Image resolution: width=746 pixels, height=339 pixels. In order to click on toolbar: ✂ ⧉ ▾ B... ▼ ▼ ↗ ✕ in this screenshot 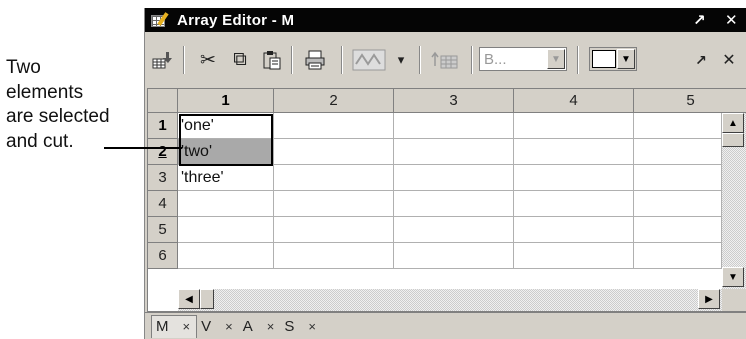, I will do `click(445, 60)`.